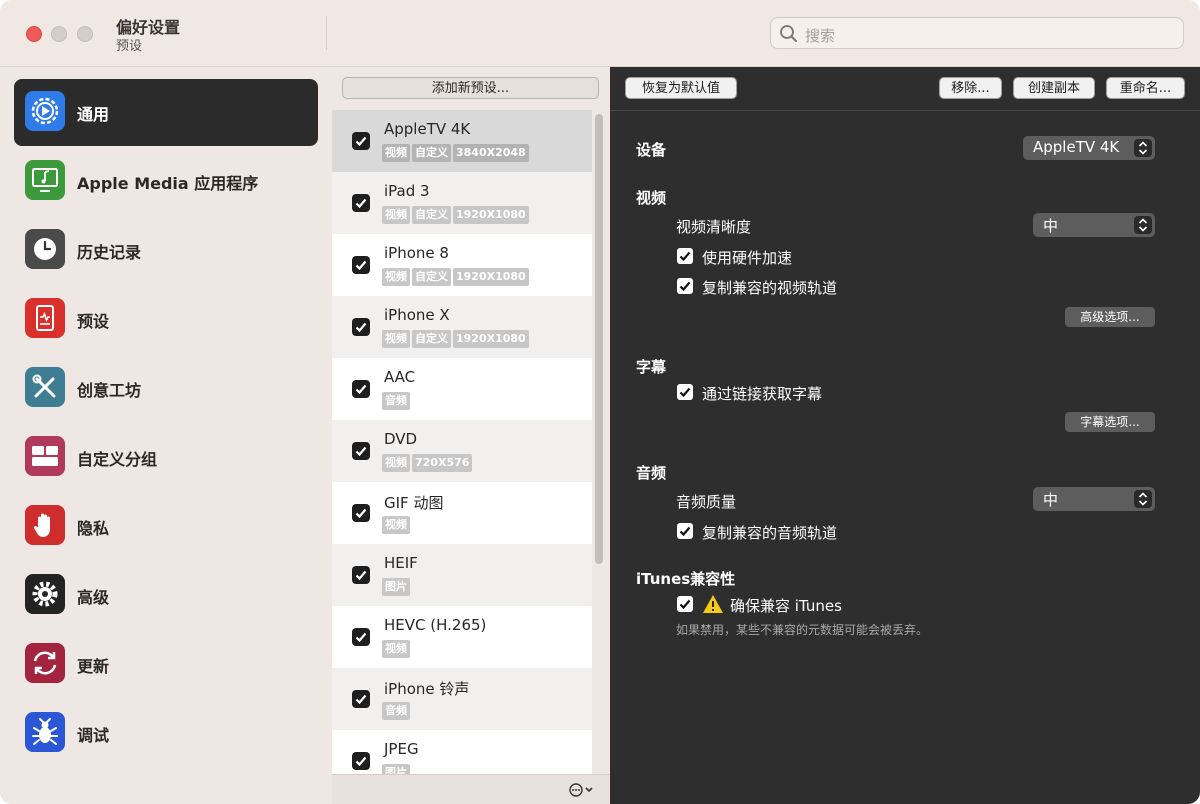 The height and width of the screenshot is (804, 1200). What do you see at coordinates (1054, 88) in the screenshot?
I see `duplicate-button: 创建副本` at bounding box center [1054, 88].